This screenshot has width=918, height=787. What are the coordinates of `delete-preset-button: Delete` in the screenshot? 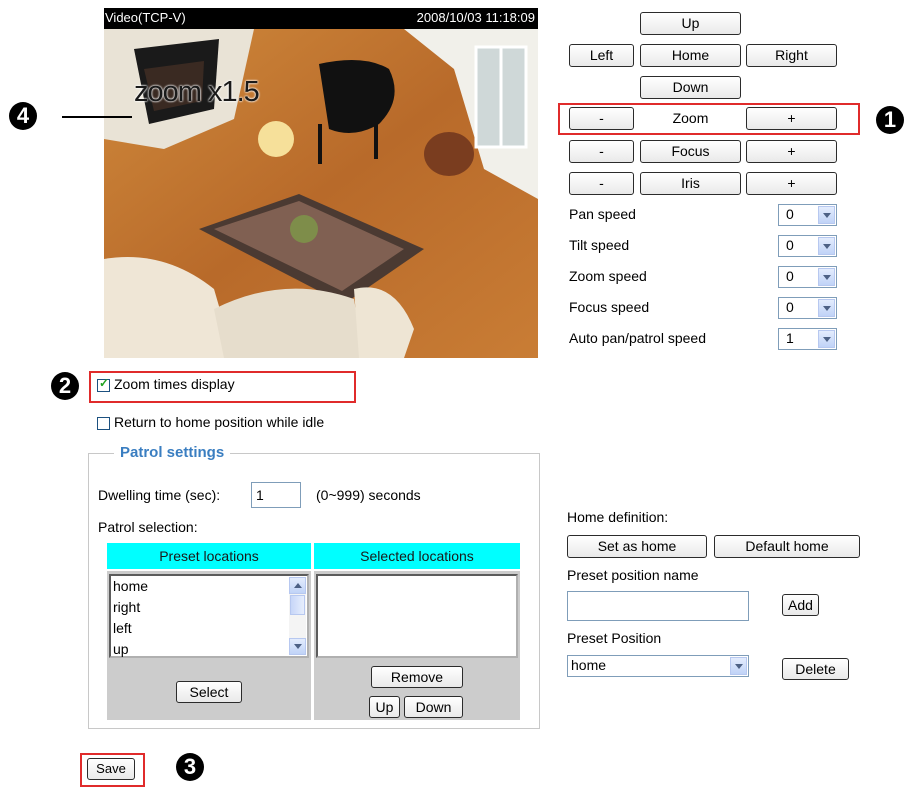 It's located at (815, 669).